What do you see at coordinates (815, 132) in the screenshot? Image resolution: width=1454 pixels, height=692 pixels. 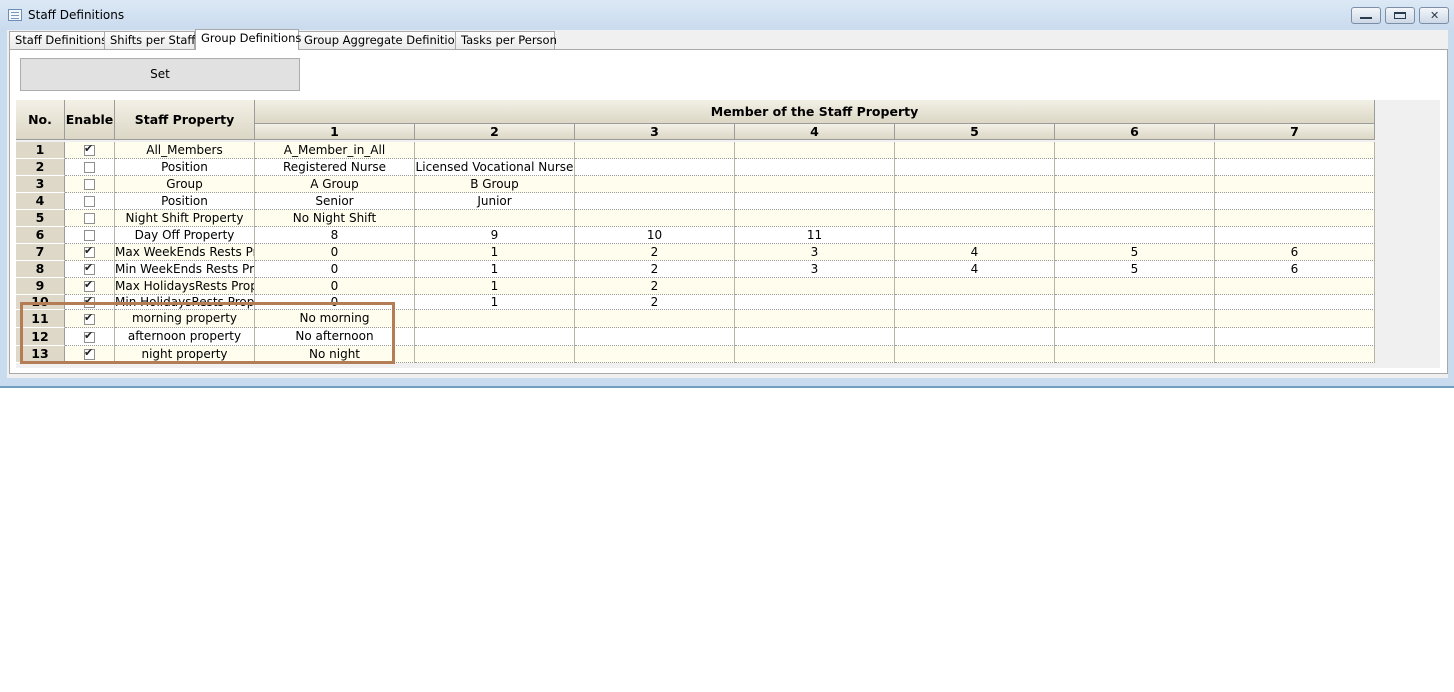 I see `column-header-member-4: 4` at bounding box center [815, 132].